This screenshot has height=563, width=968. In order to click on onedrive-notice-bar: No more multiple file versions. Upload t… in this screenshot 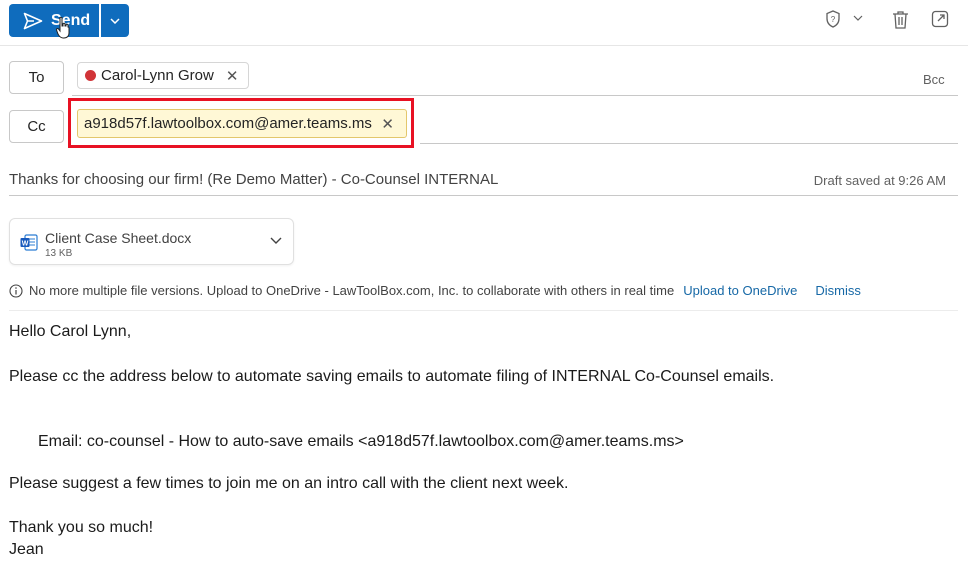, I will do `click(435, 290)`.